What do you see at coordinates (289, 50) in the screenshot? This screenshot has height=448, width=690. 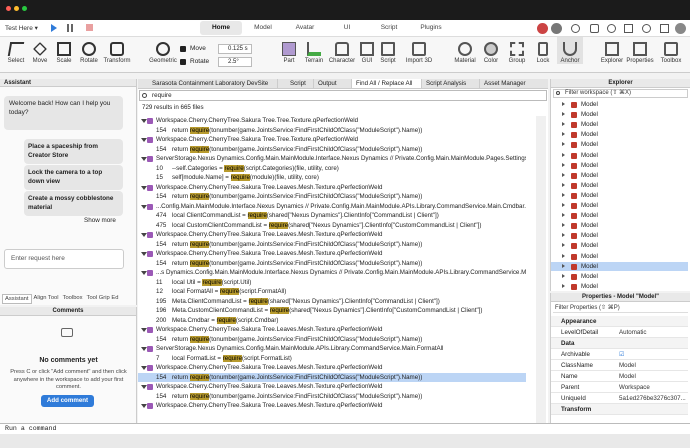 I see `part-tool: Part` at bounding box center [289, 50].